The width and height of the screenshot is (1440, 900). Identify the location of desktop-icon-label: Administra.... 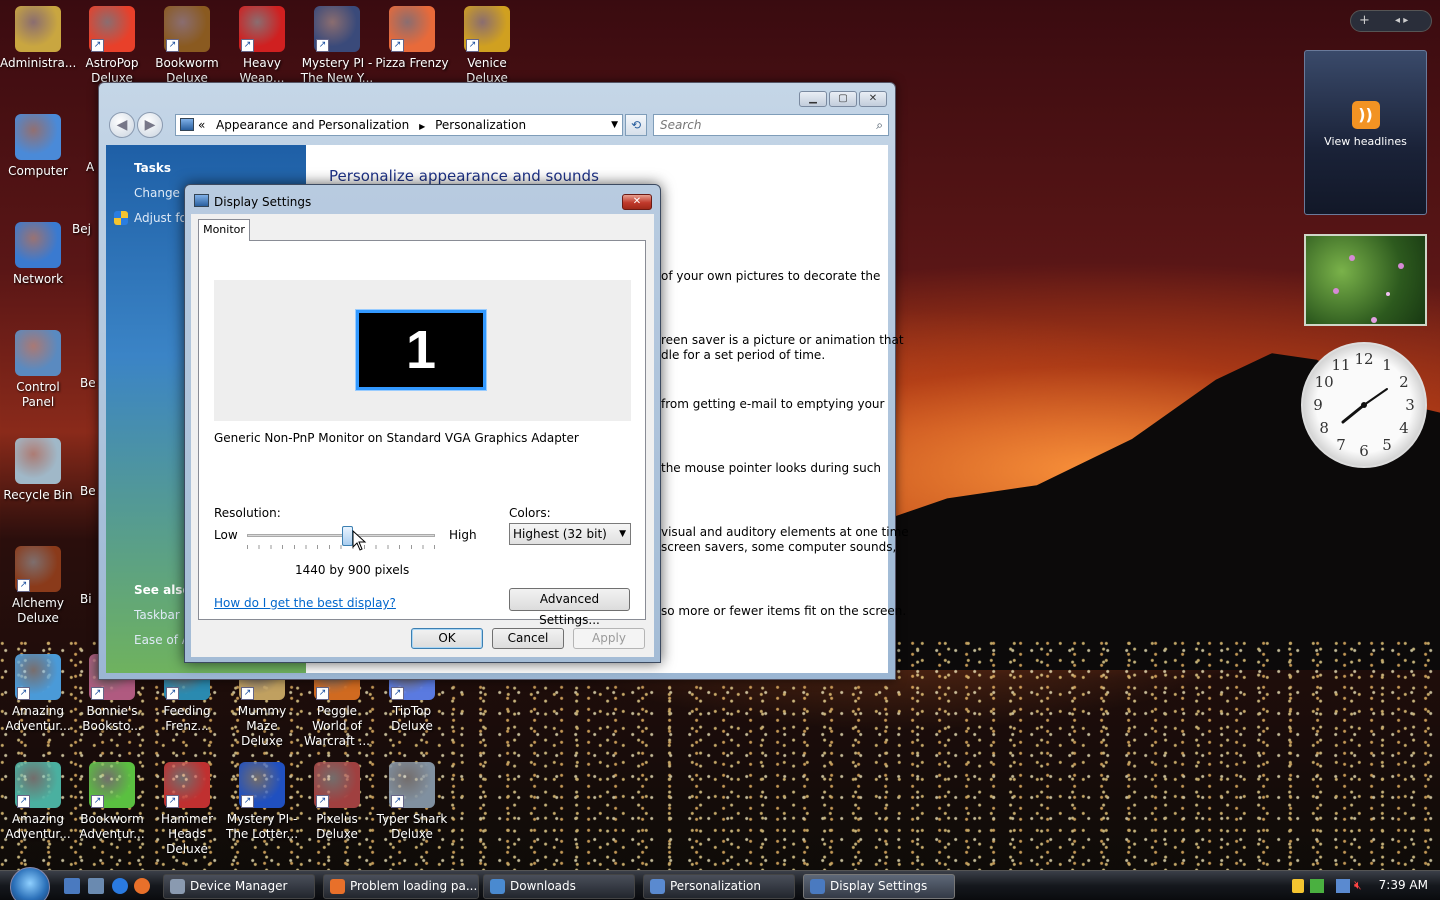
(38, 63).